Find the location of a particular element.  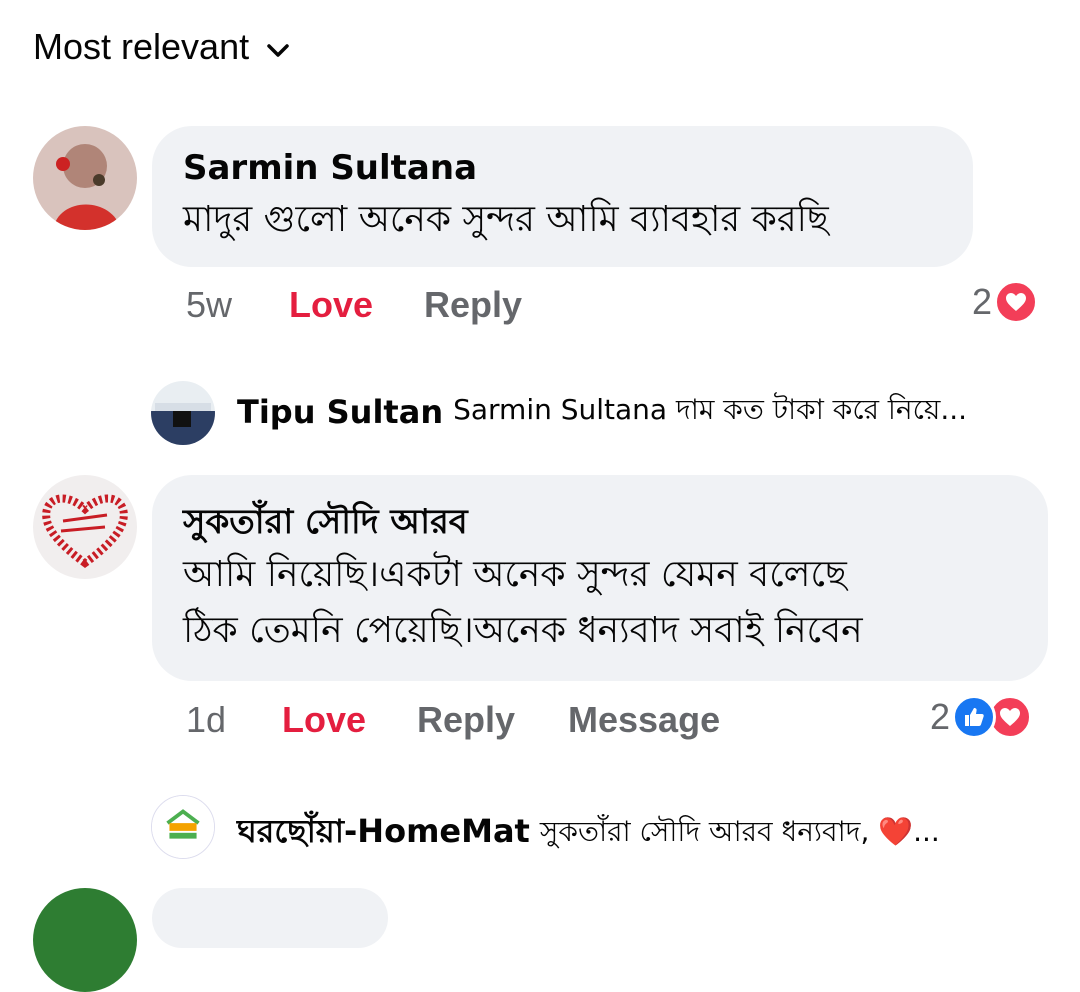

sort-dropdown: Most relevant is located at coordinates (161, 47).